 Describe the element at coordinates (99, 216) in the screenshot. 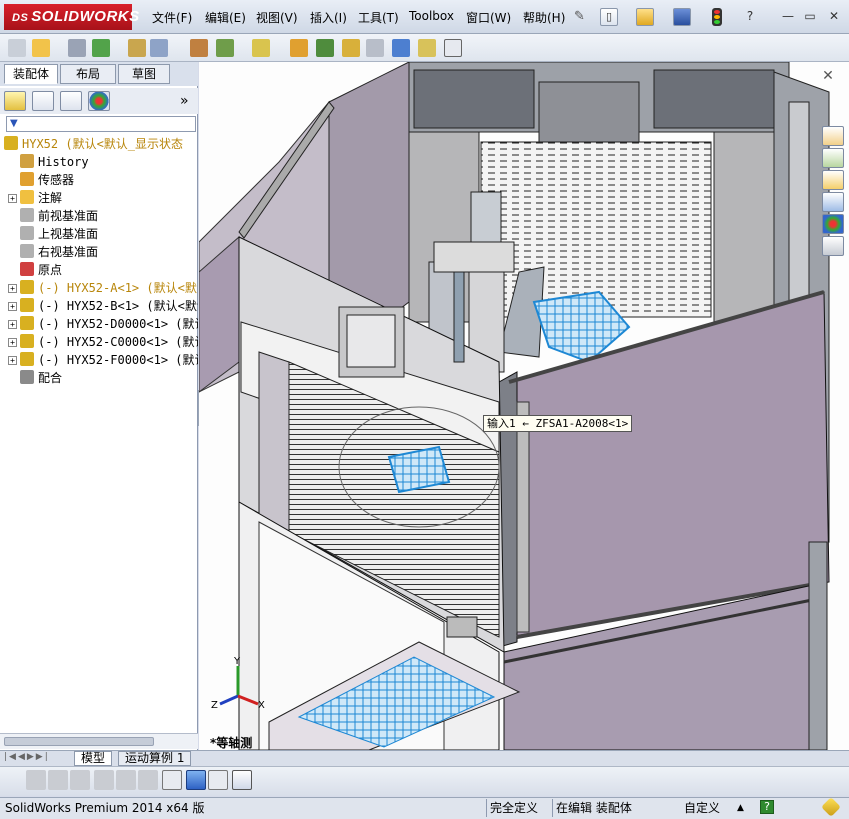

I see `tree-item: 前视基准面` at that location.